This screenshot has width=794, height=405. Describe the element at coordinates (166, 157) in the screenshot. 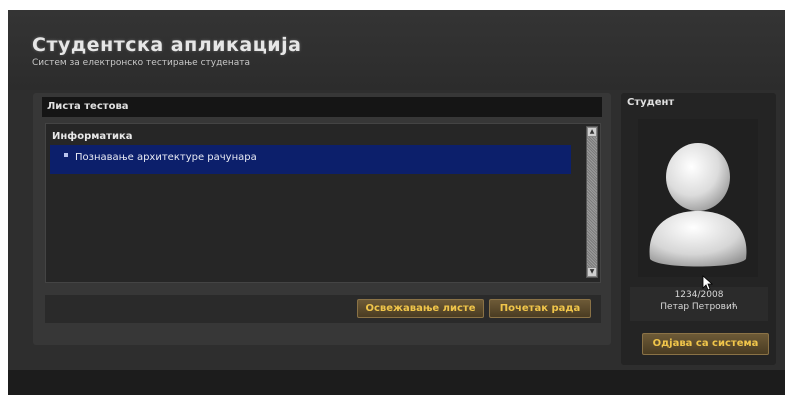

I see `list-item-label: Познавање архитектуре рачунара` at that location.